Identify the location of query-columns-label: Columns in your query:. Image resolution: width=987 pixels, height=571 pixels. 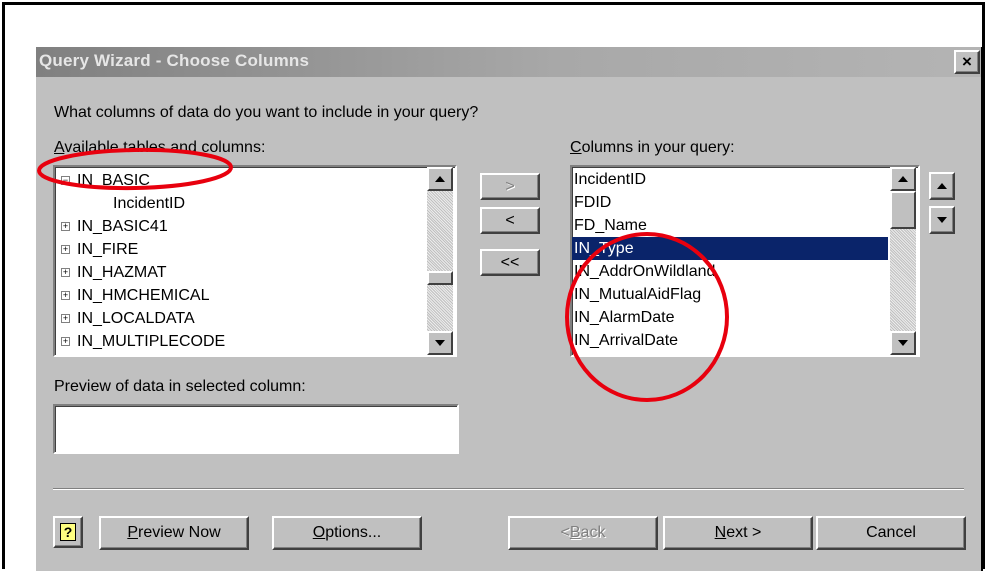
(652, 147).